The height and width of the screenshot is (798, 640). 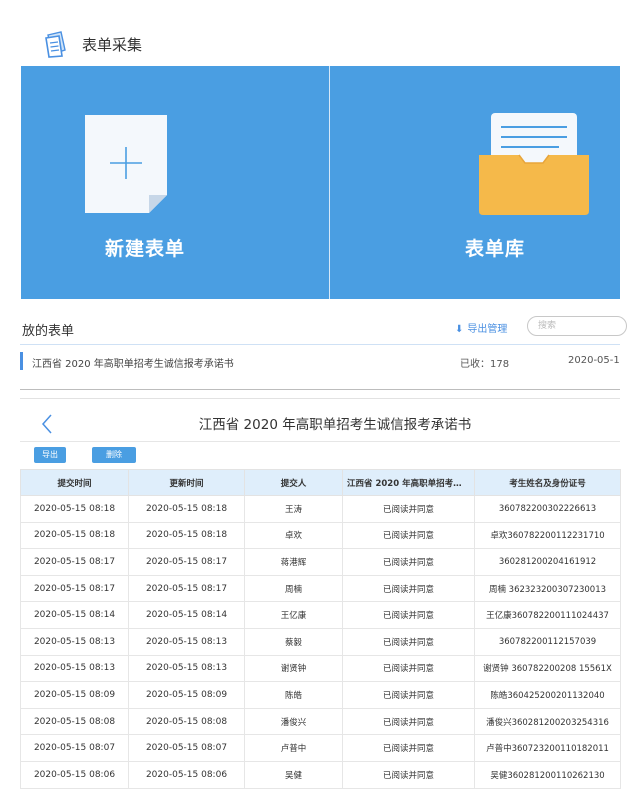 I want to click on form-library-tile: 表单库, so click(x=475, y=182).